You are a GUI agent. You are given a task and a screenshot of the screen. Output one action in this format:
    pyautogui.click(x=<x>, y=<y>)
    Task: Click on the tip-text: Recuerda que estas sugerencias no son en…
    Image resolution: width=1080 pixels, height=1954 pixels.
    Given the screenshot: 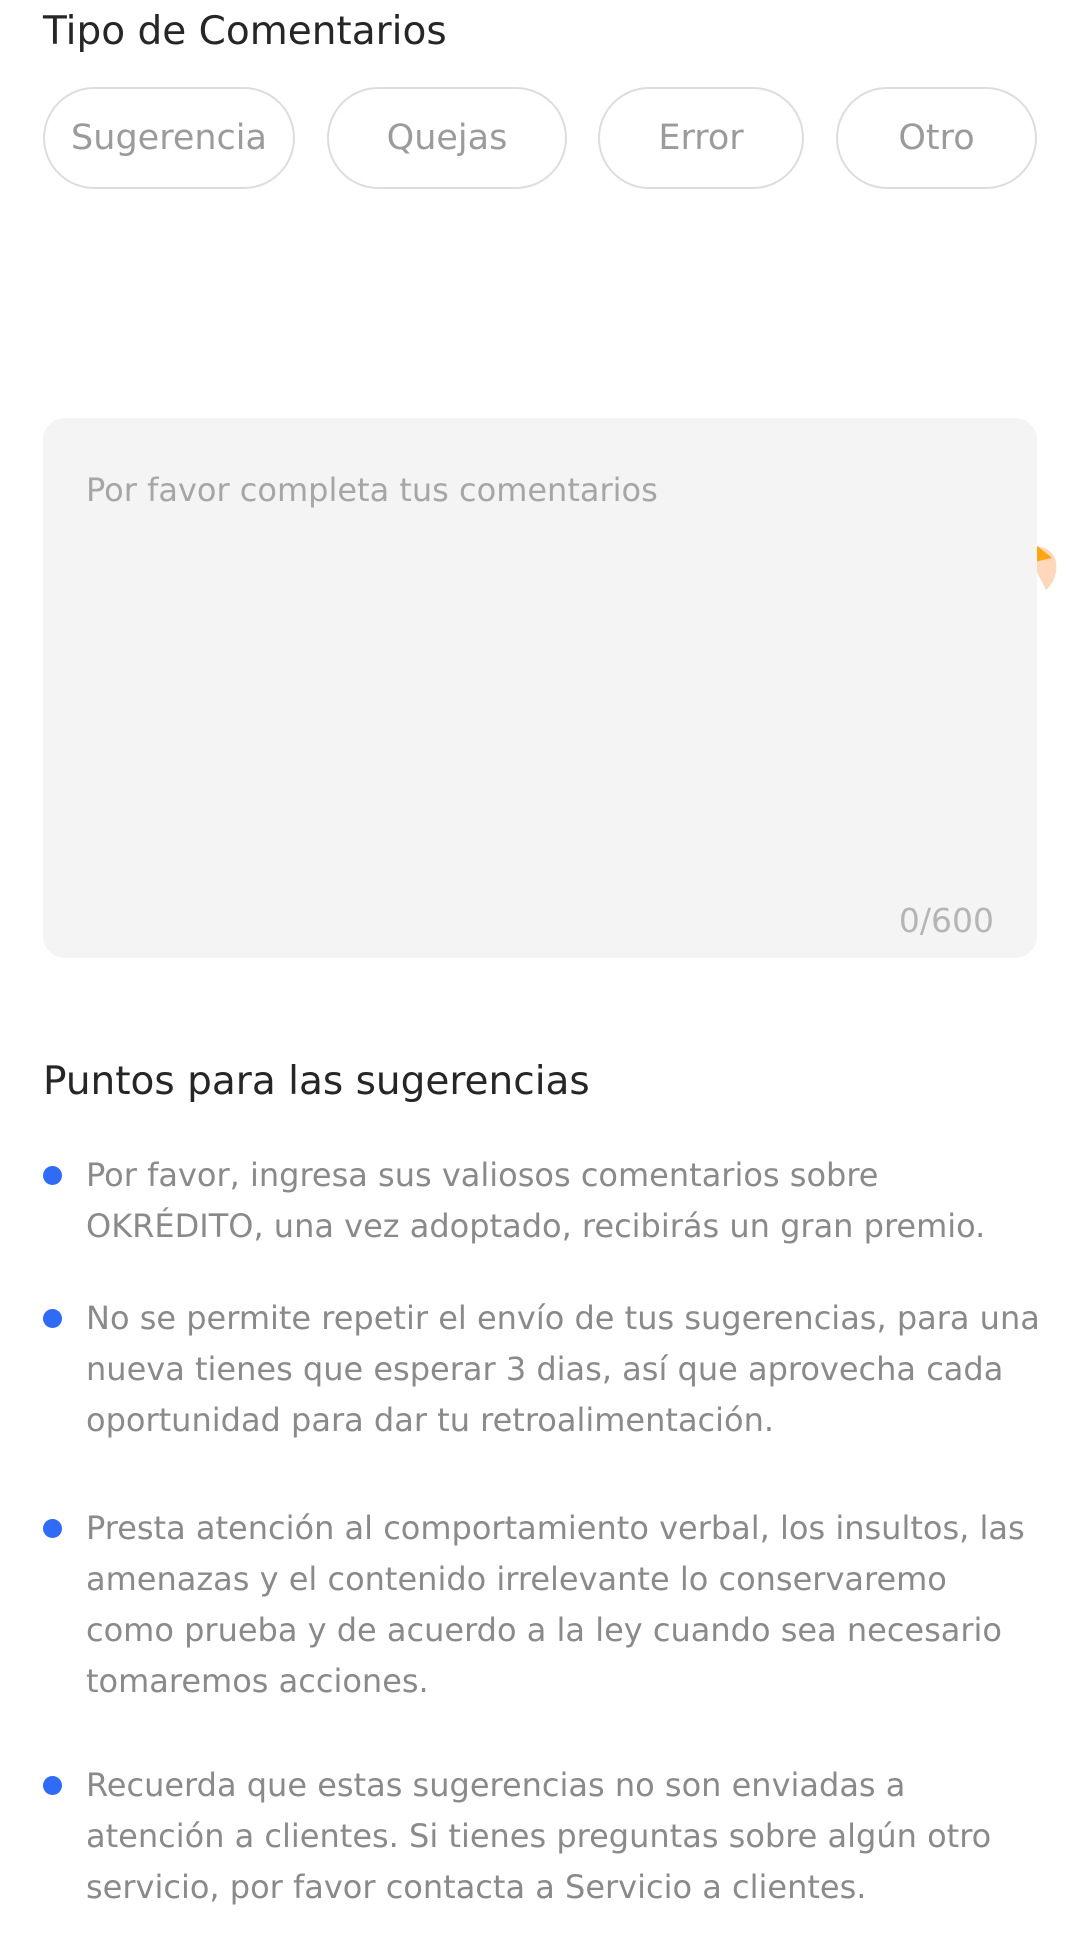 What is the action you would take?
    pyautogui.click(x=539, y=1836)
    